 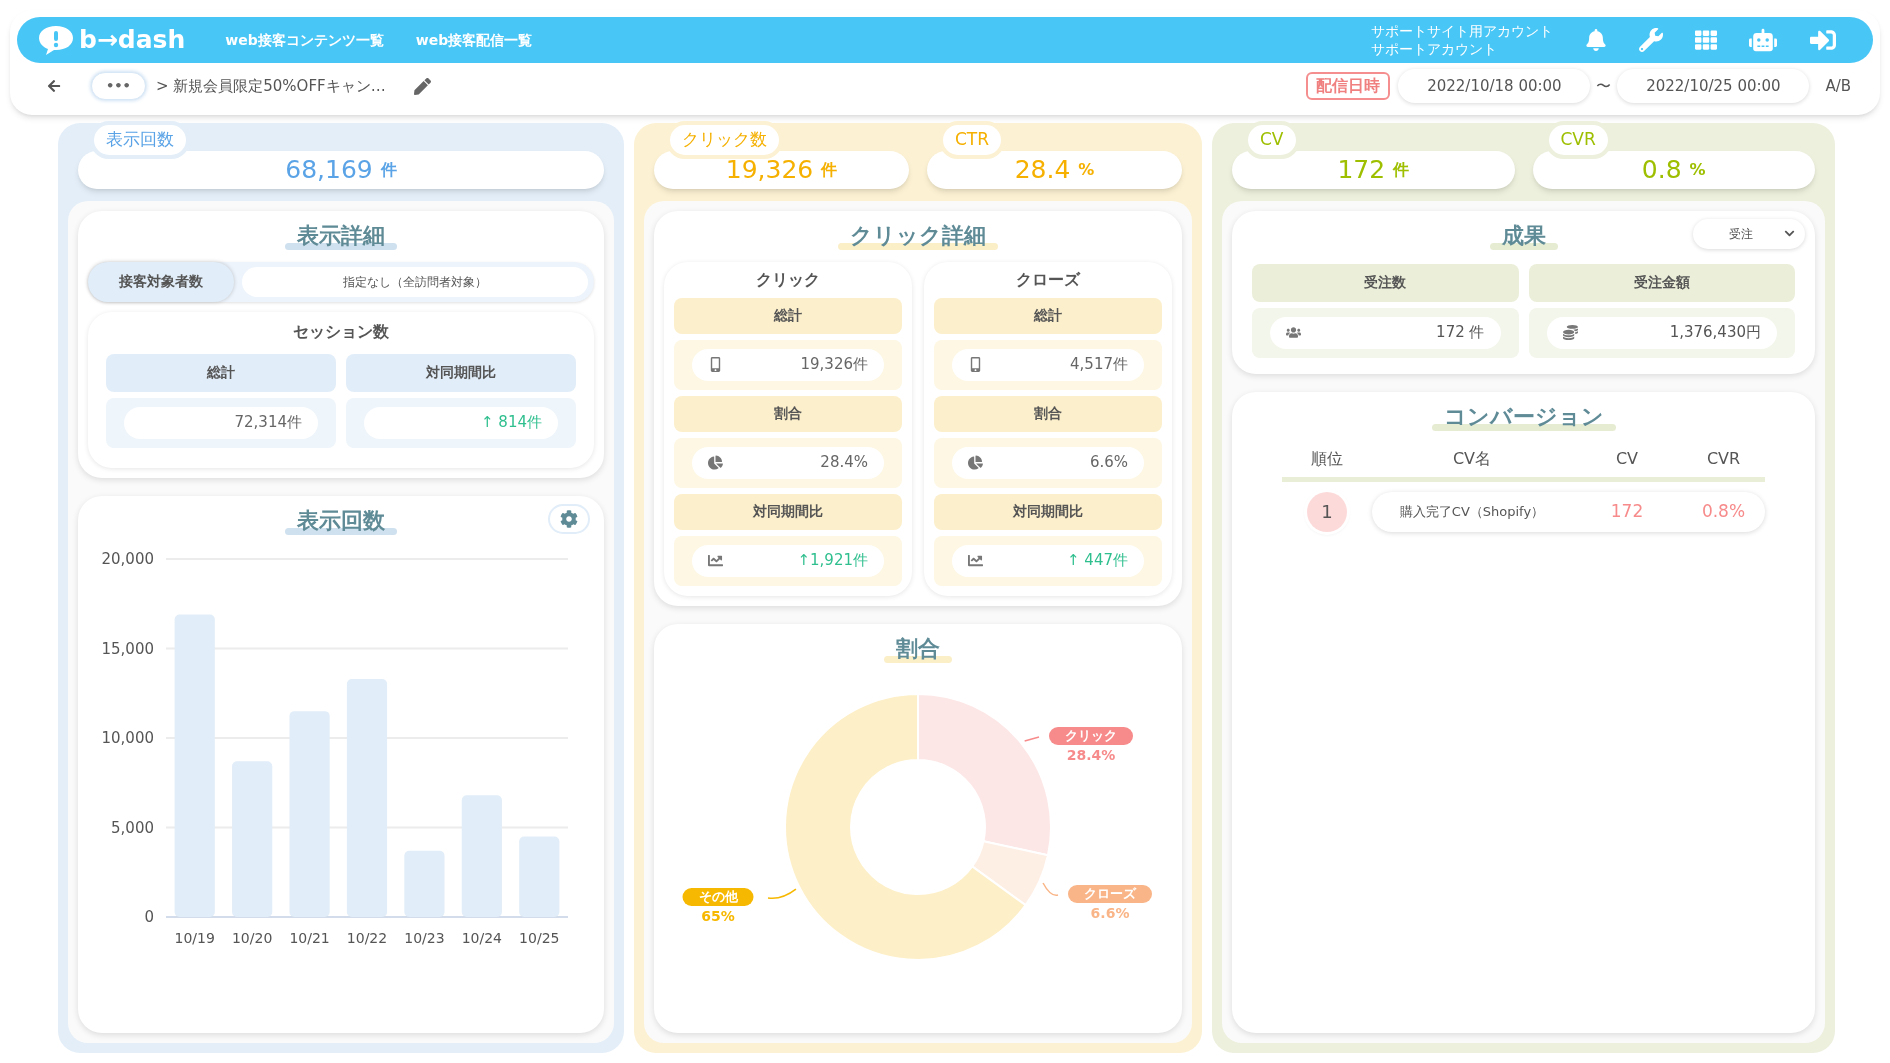 What do you see at coordinates (1713, 86) in the screenshot?
I see `end-date-field: 2022/10/25 00:00` at bounding box center [1713, 86].